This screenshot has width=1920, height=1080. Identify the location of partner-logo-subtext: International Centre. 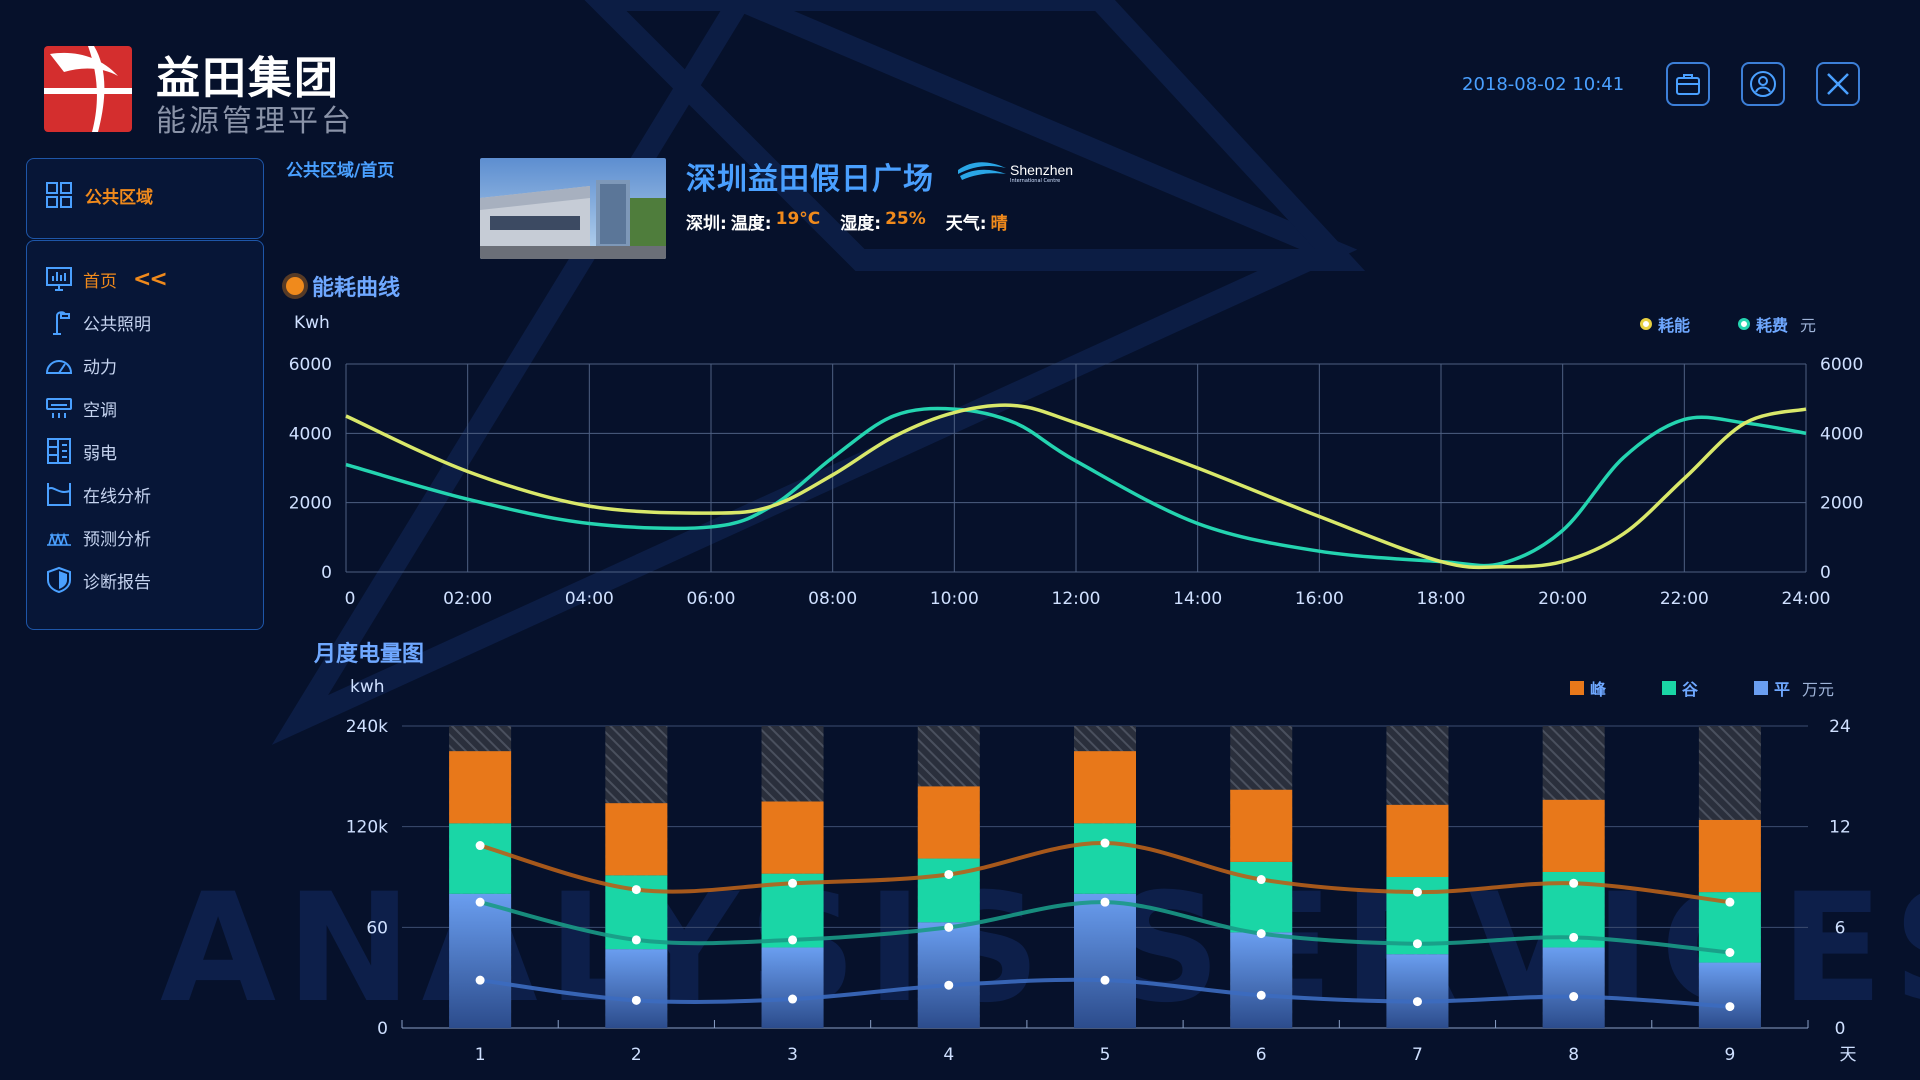
(1035, 181).